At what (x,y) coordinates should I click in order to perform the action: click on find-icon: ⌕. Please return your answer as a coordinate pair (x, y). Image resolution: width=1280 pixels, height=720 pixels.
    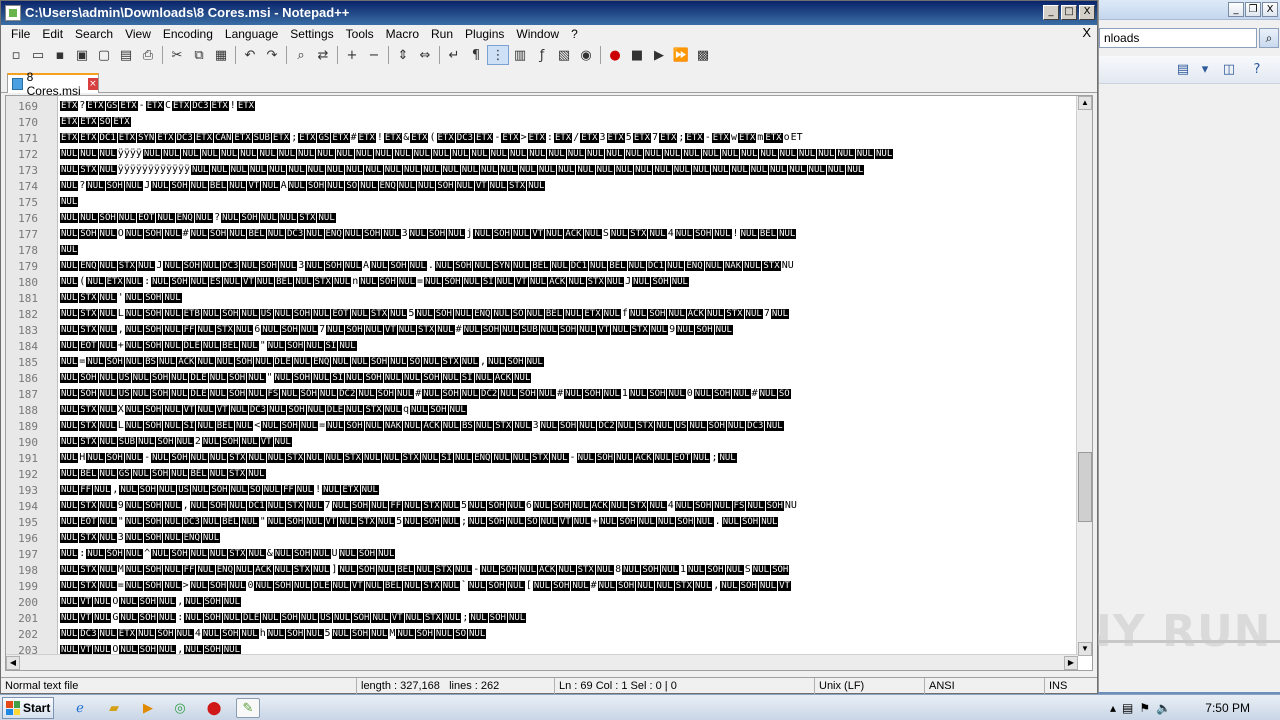
    Looking at the image, I should click on (301, 55).